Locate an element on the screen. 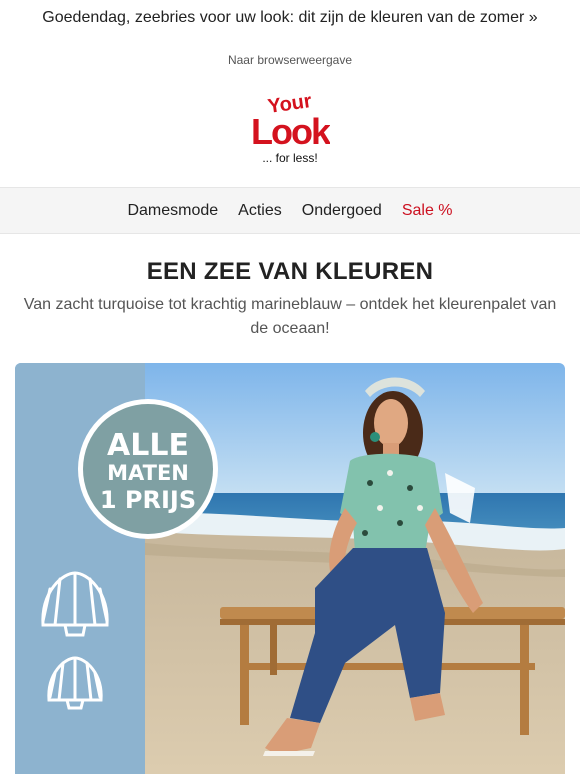 This screenshot has height=774, width=580. nav-item-sale: Sale % is located at coordinates (427, 211).